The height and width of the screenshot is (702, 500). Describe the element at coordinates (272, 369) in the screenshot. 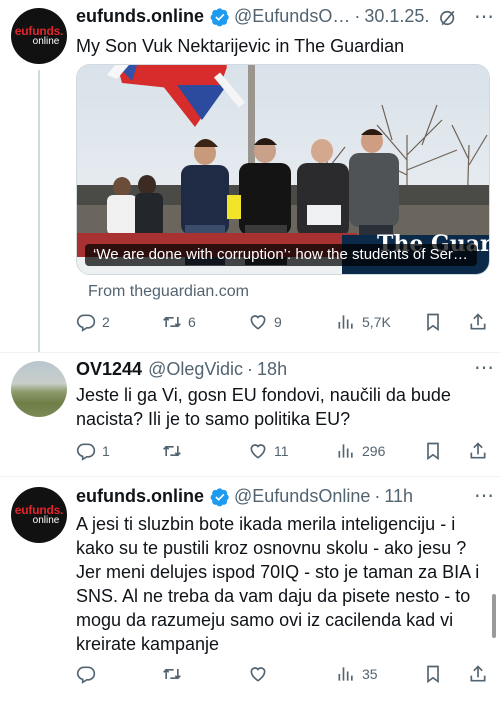

I see `timestamp: 18h` at that location.